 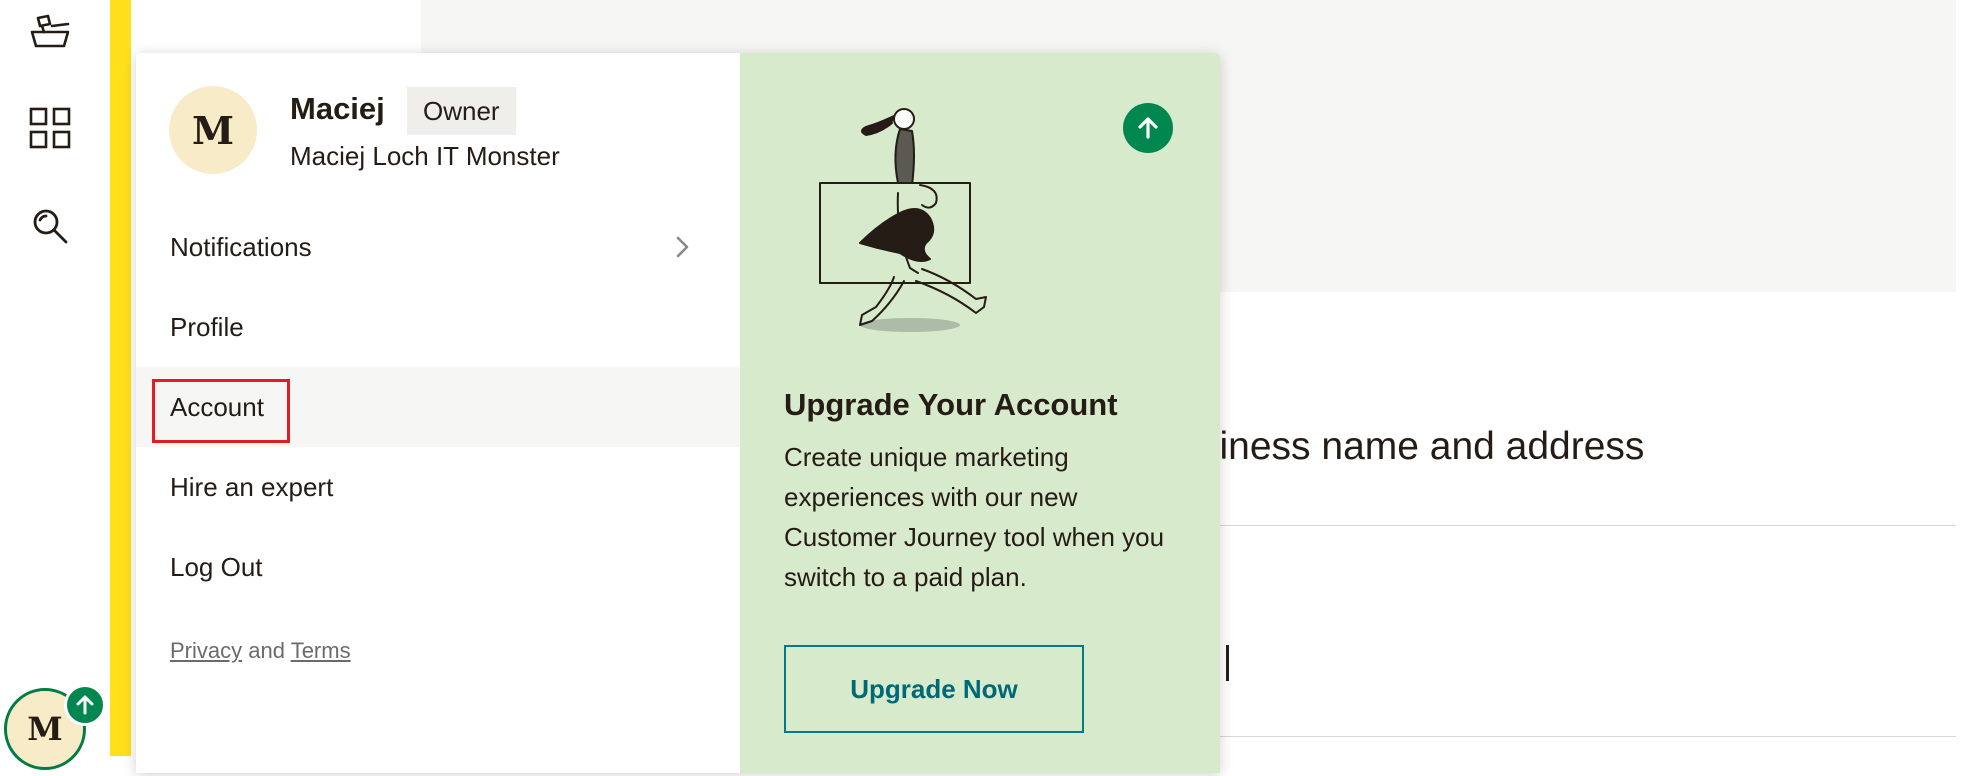 I want to click on menu-item-account: Account, so click(x=438, y=407).